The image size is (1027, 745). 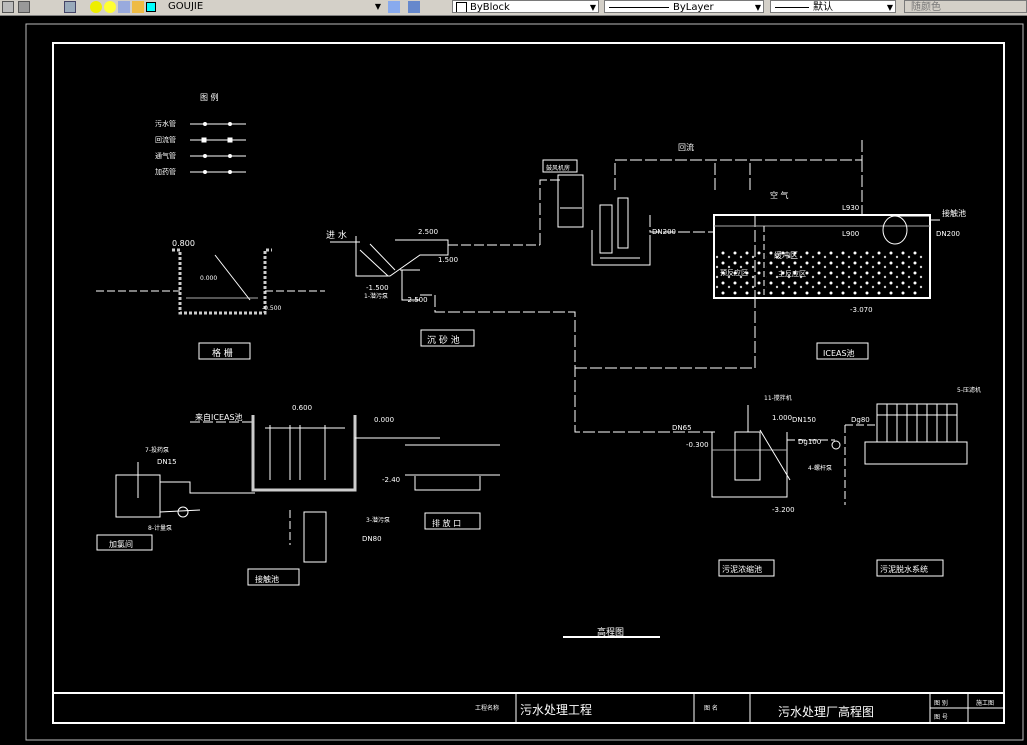 What do you see at coordinates (809, 442) in the screenshot?
I see `pipe-size: Dg100` at bounding box center [809, 442].